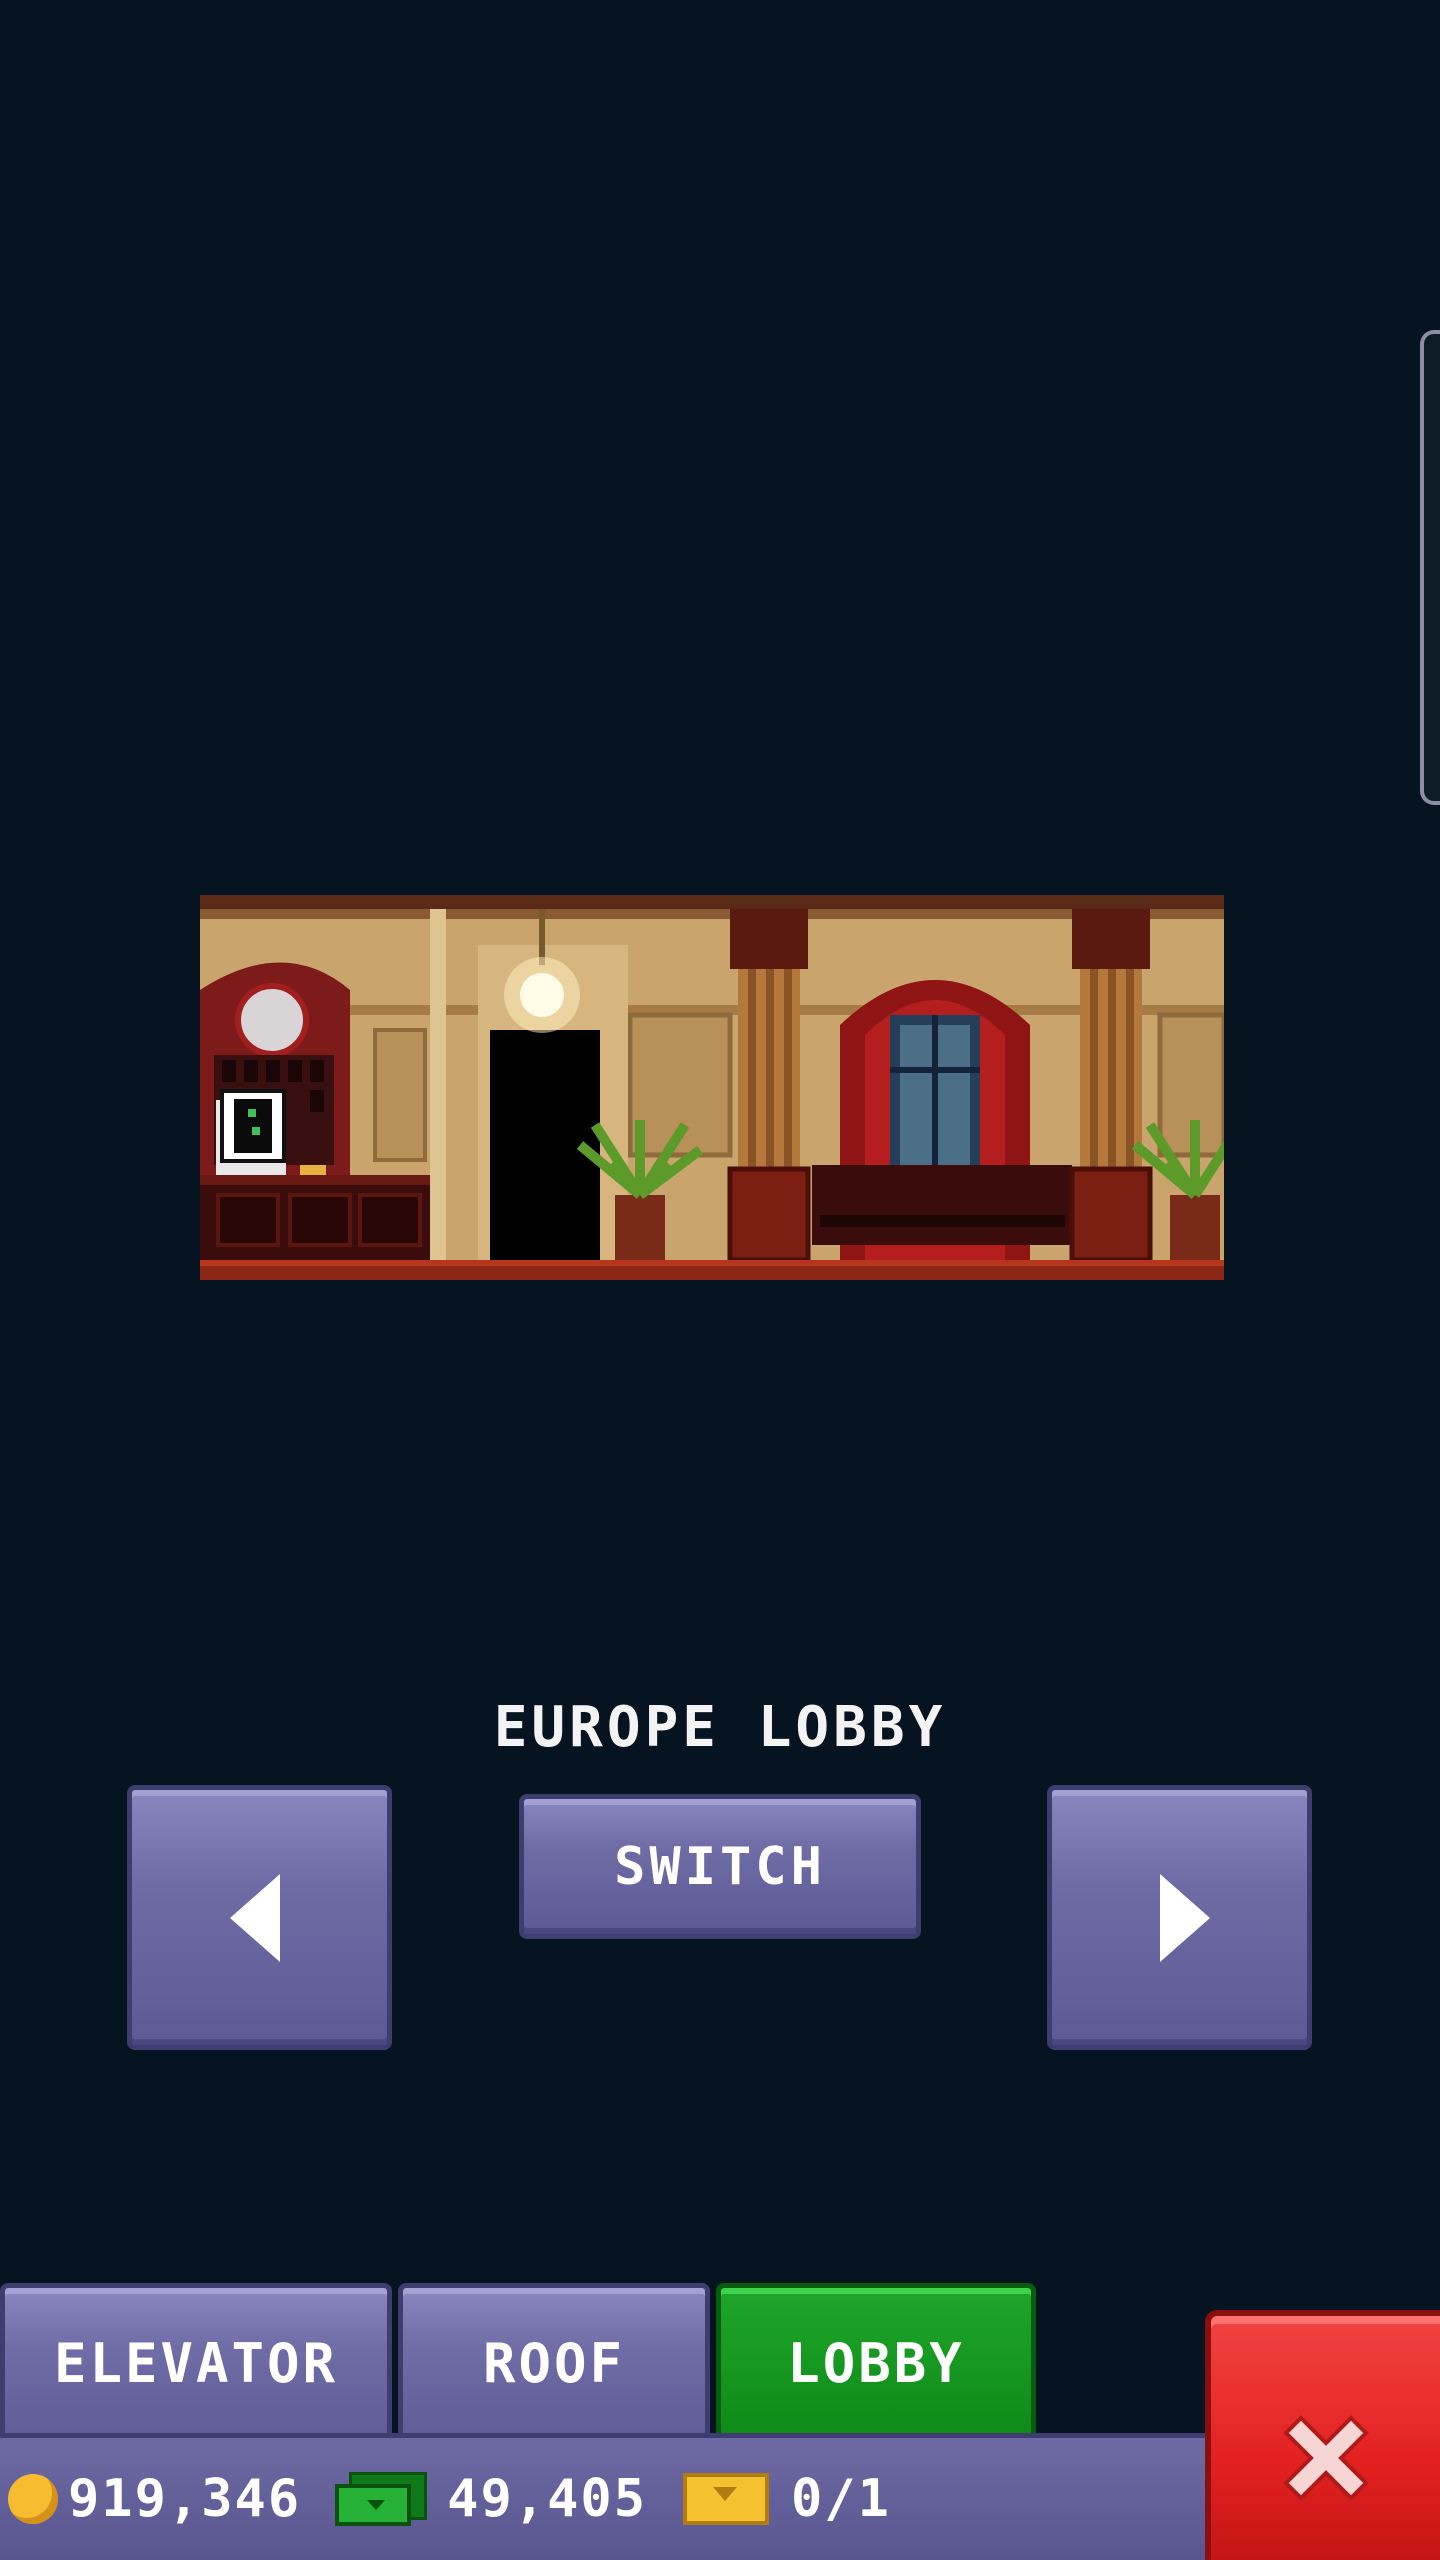  Describe the element at coordinates (876, 2360) in the screenshot. I see `tab-lobby: LOBBY` at that location.